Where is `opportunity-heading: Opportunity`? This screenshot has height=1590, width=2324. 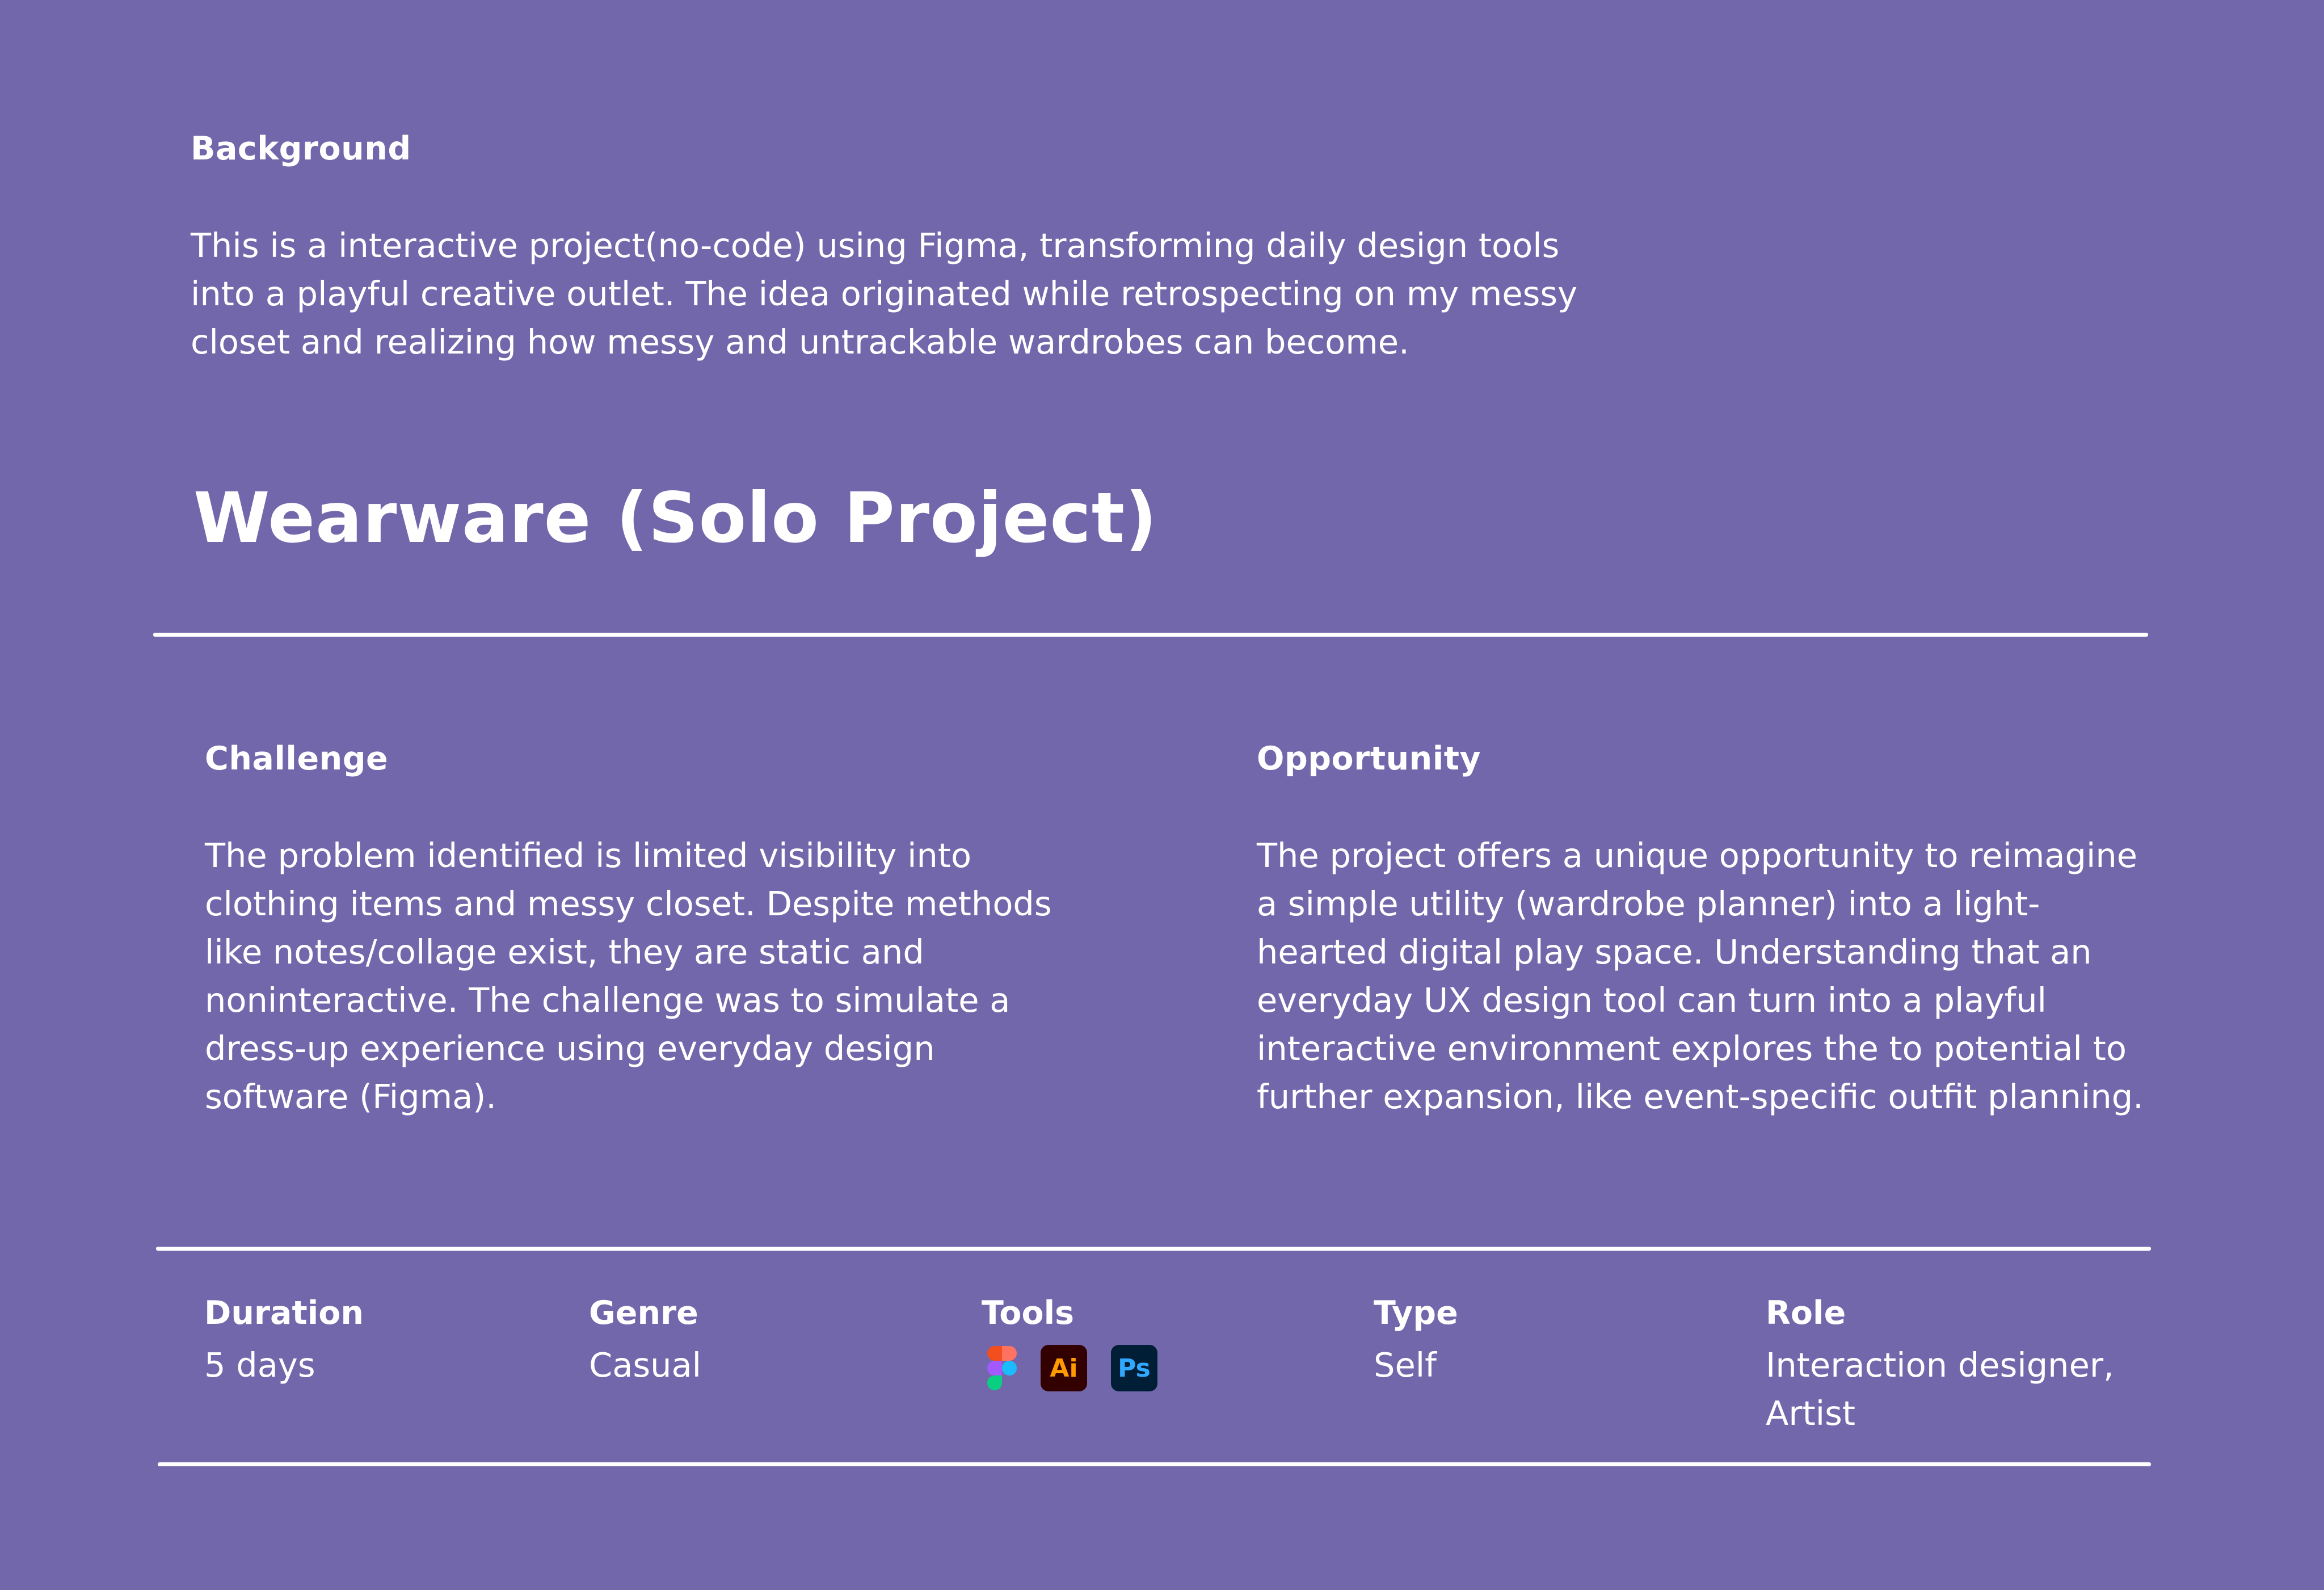
opportunity-heading: Opportunity is located at coordinates (1369, 758).